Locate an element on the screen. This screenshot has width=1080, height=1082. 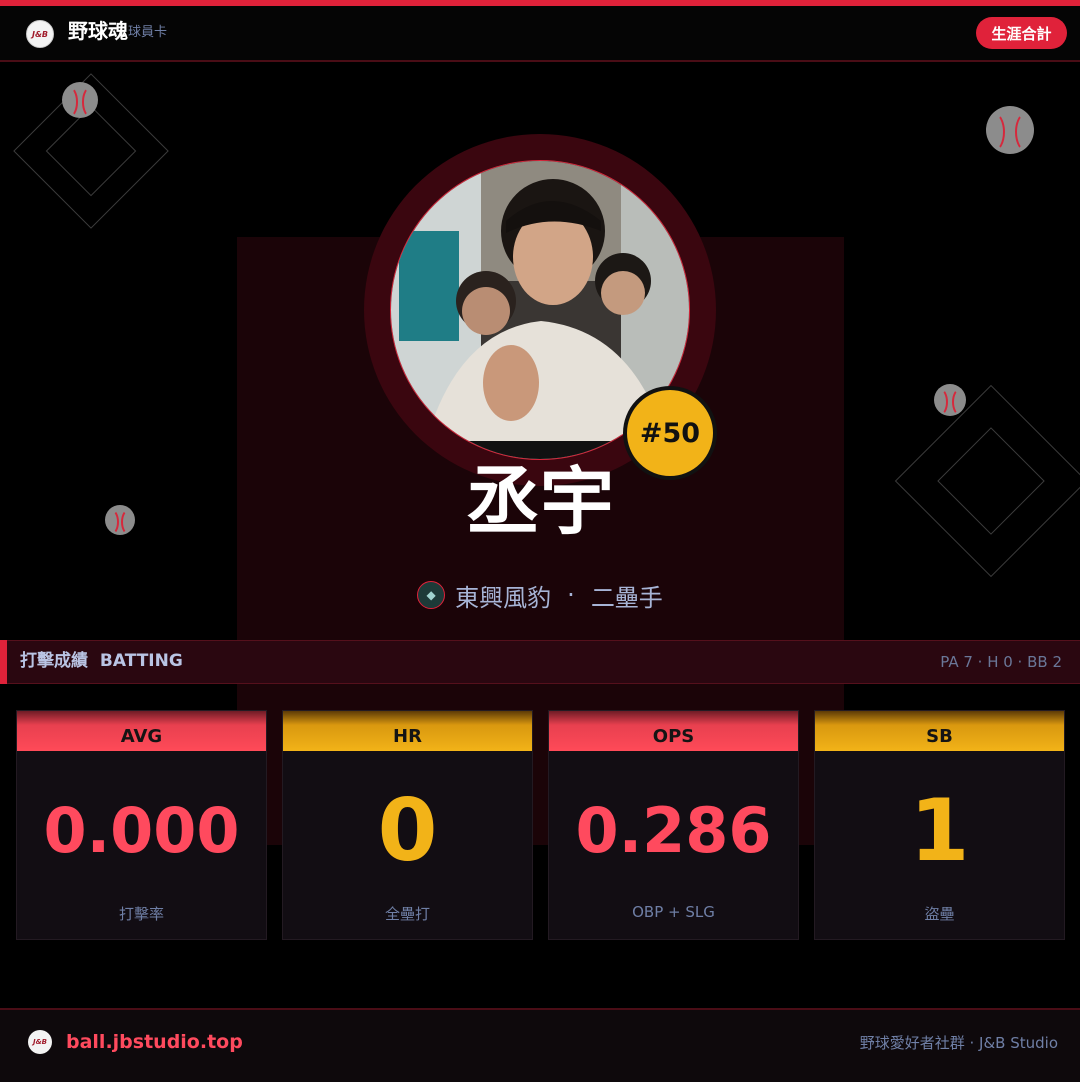
batting-section-title: 打擊成績 BATTING is located at coordinates (101, 661).